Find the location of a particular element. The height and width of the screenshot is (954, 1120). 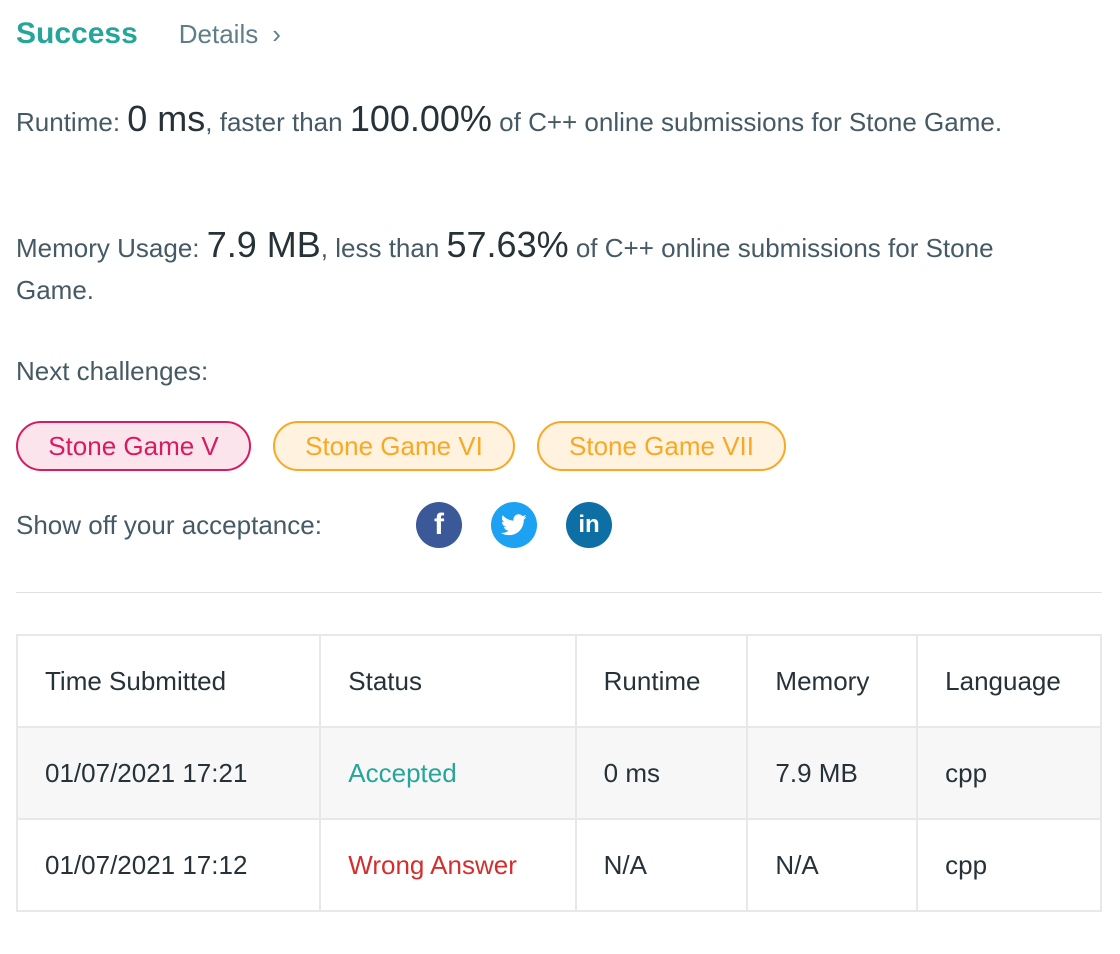

facebook-icon: f is located at coordinates (439, 525).